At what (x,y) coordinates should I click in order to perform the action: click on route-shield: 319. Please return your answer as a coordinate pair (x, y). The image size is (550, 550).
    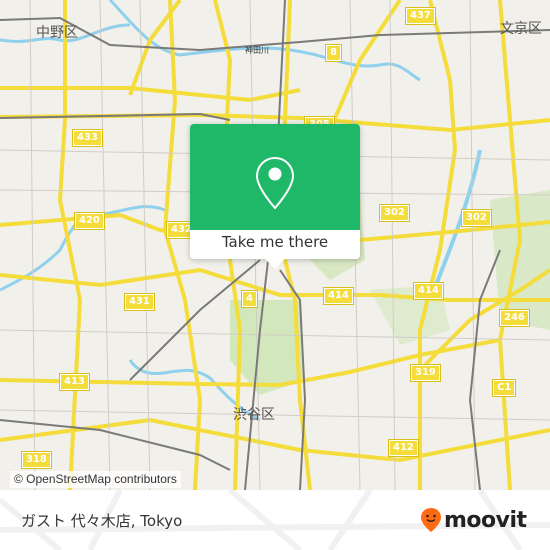
    Looking at the image, I should click on (425, 373).